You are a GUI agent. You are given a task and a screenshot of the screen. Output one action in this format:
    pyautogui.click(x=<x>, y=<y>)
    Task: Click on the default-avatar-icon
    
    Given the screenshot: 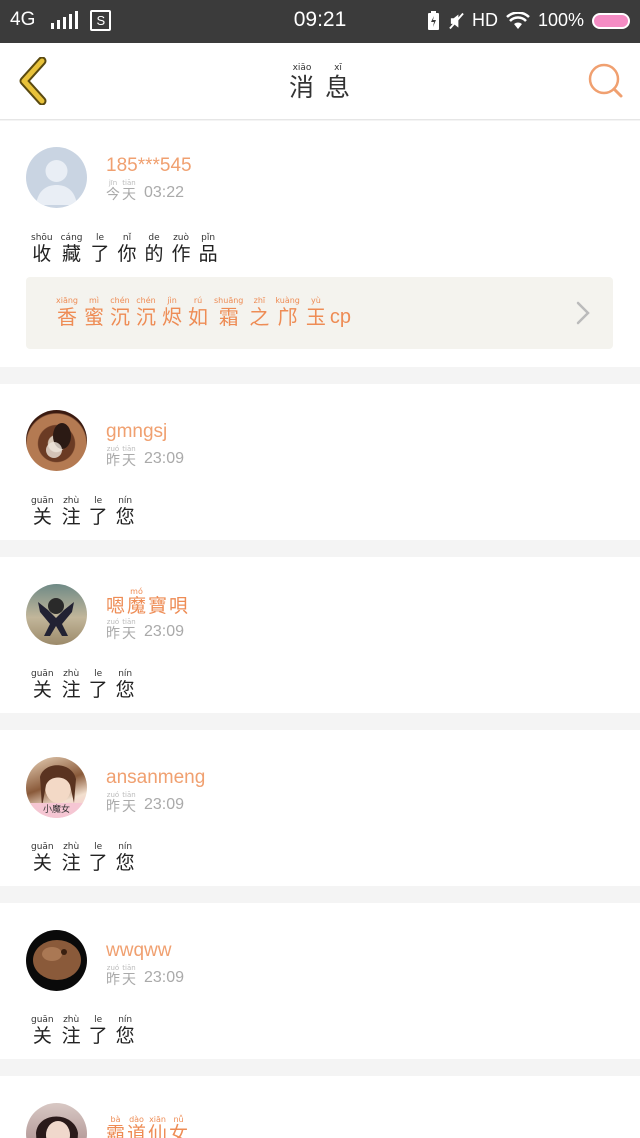 What is the action you would take?
    pyautogui.click(x=56, y=182)
    